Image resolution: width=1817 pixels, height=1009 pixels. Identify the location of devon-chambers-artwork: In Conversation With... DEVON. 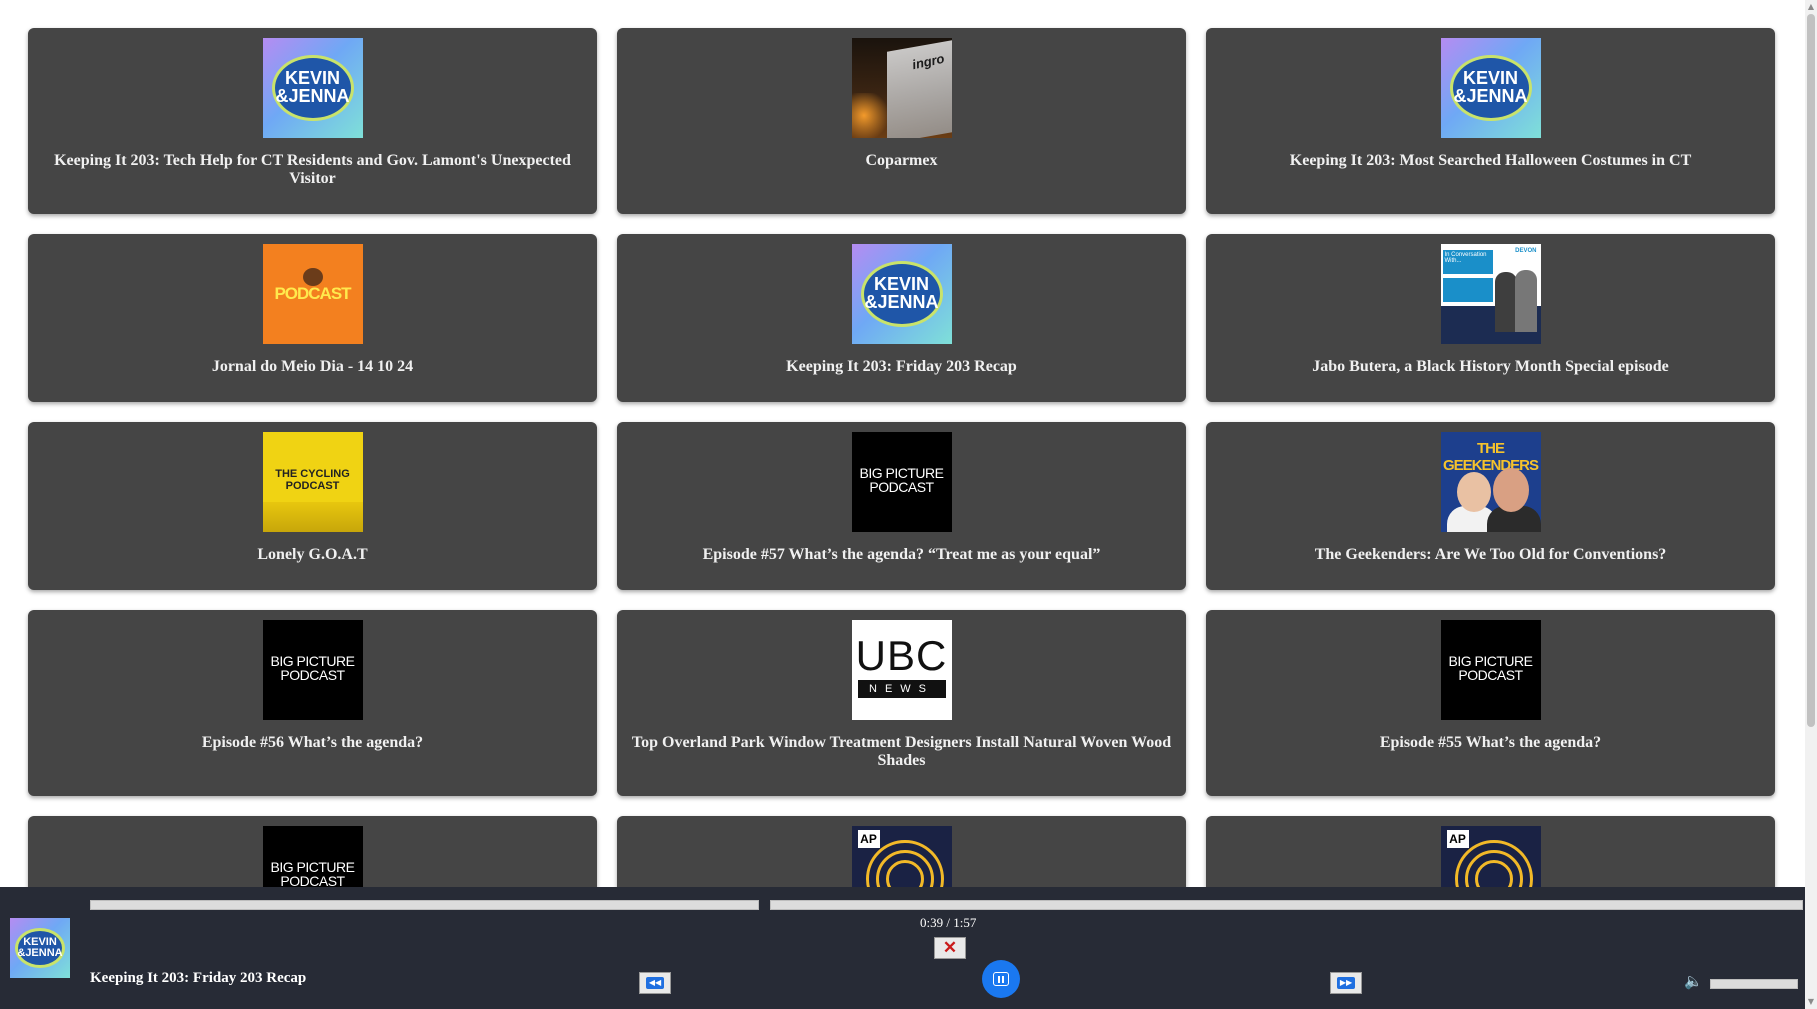
(1490, 294).